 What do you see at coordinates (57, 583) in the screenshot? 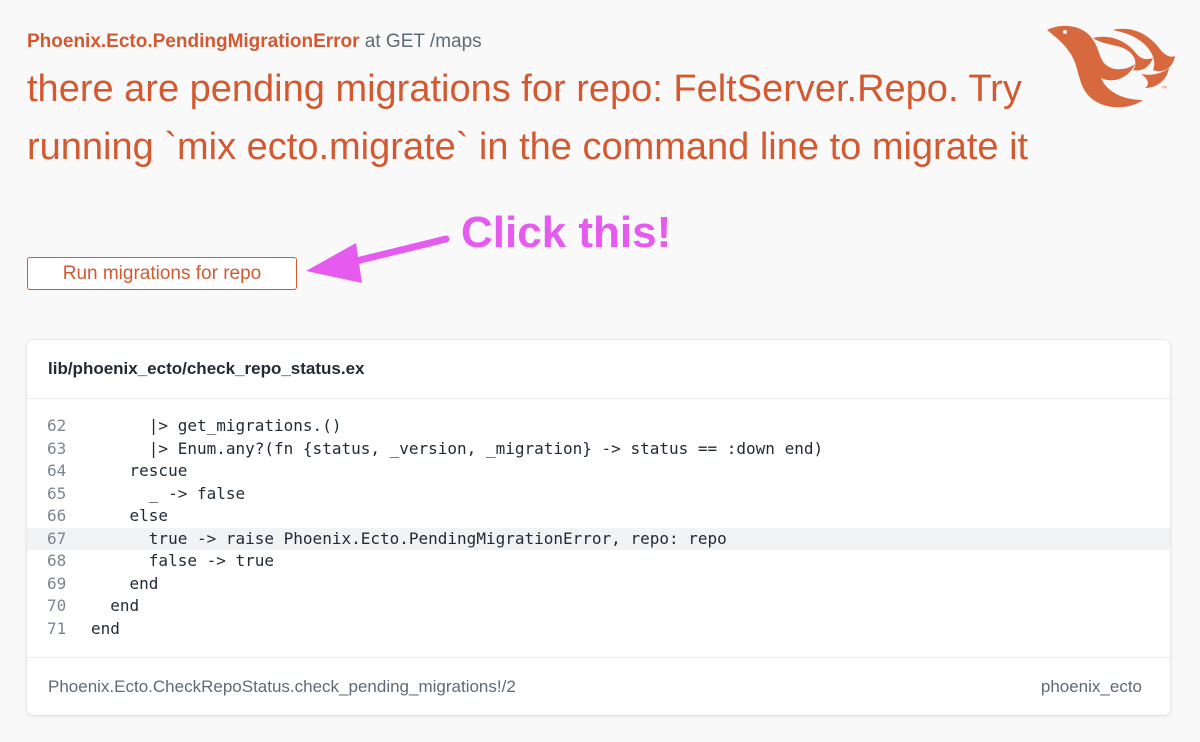
I see `line-number: 69` at bounding box center [57, 583].